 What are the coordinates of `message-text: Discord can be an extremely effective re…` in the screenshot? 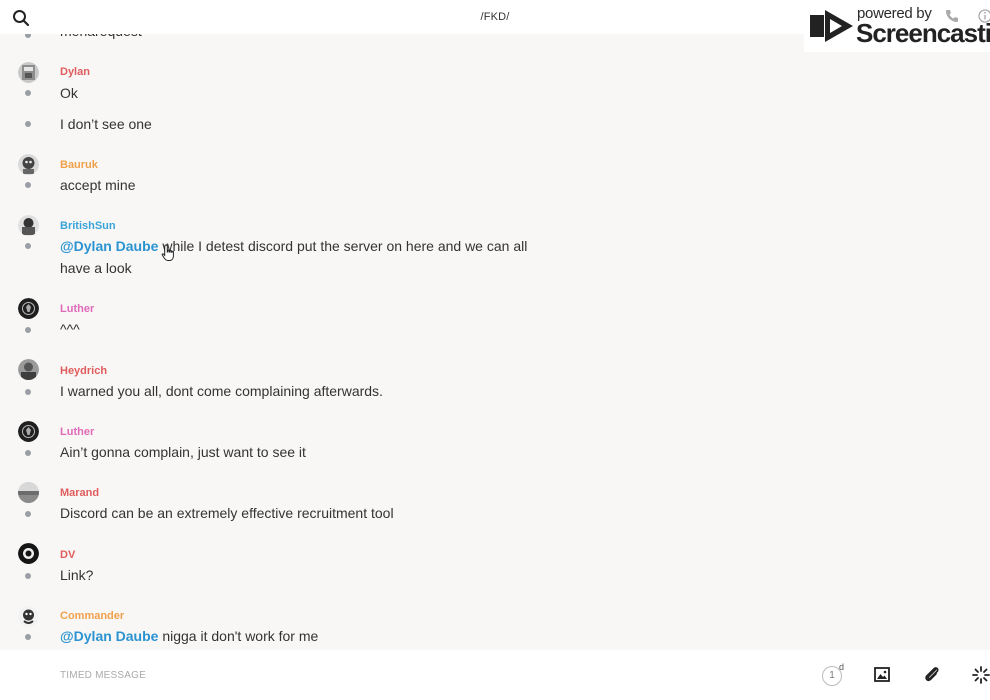 It's located at (305, 513).